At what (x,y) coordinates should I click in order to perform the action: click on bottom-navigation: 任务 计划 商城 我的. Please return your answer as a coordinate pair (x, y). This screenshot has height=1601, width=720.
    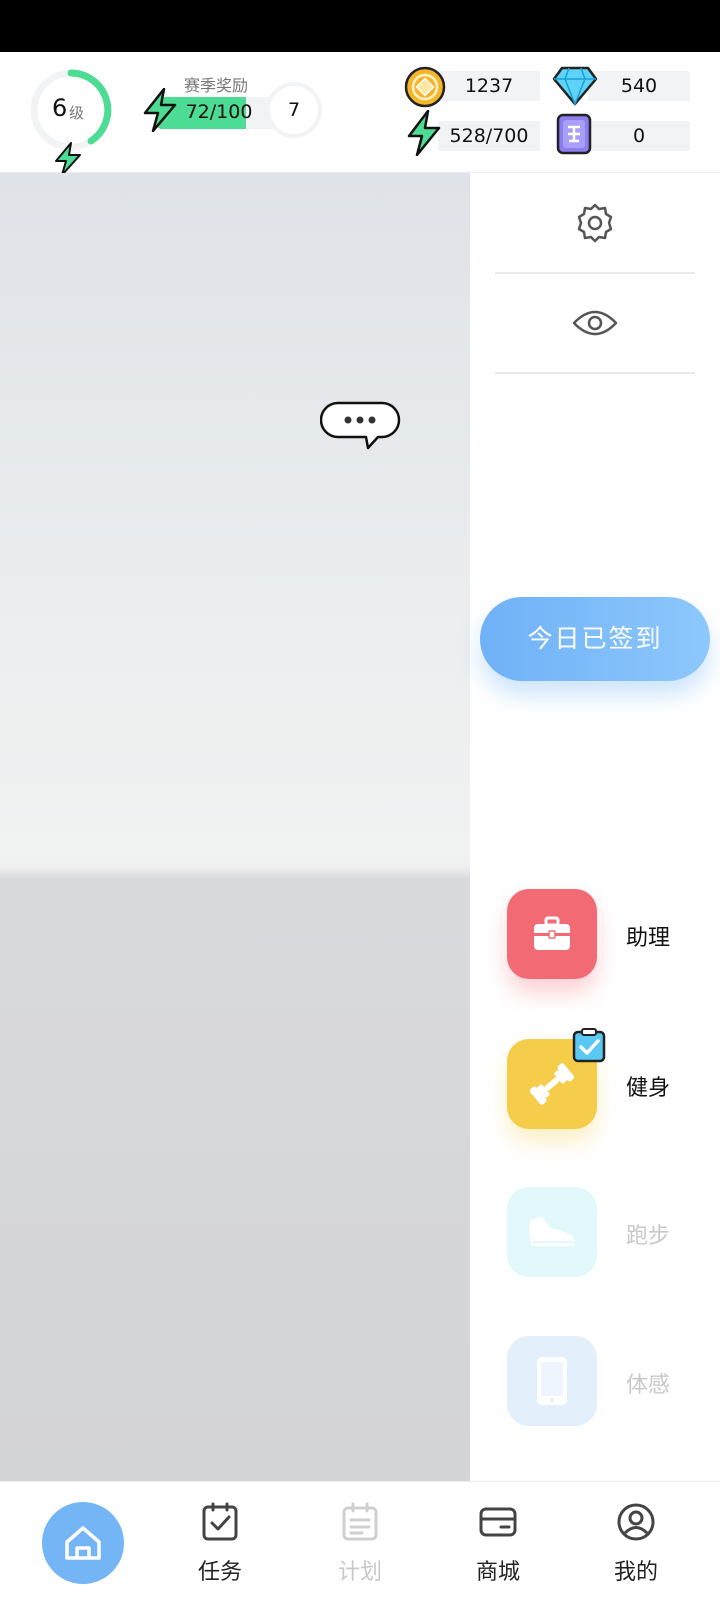
    Looking at the image, I should click on (360, 1541).